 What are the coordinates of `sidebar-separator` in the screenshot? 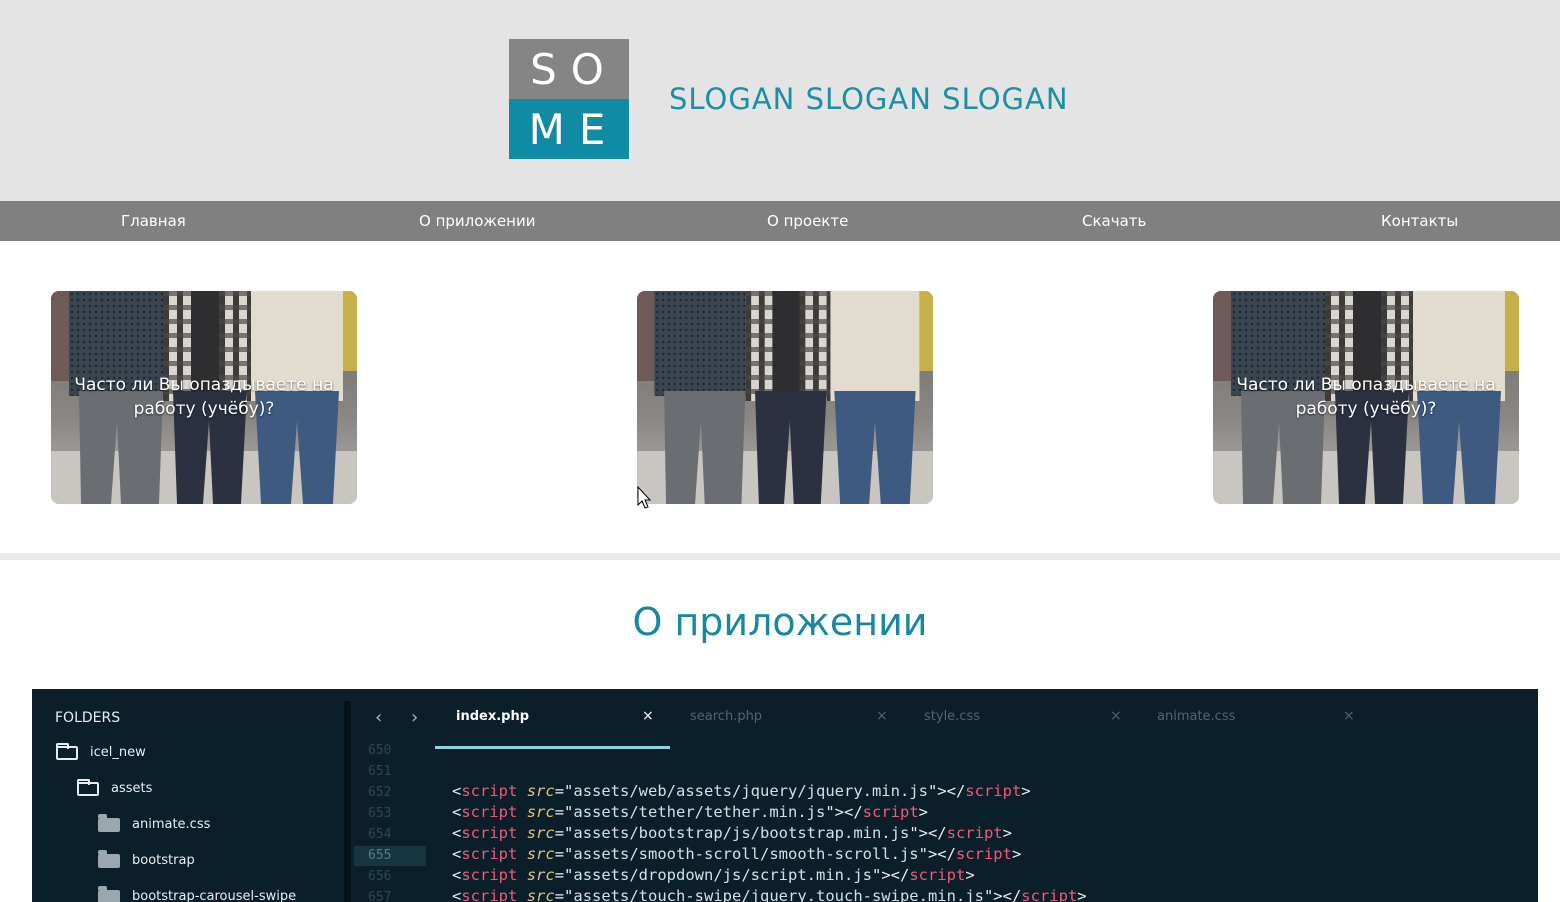 It's located at (347, 801).